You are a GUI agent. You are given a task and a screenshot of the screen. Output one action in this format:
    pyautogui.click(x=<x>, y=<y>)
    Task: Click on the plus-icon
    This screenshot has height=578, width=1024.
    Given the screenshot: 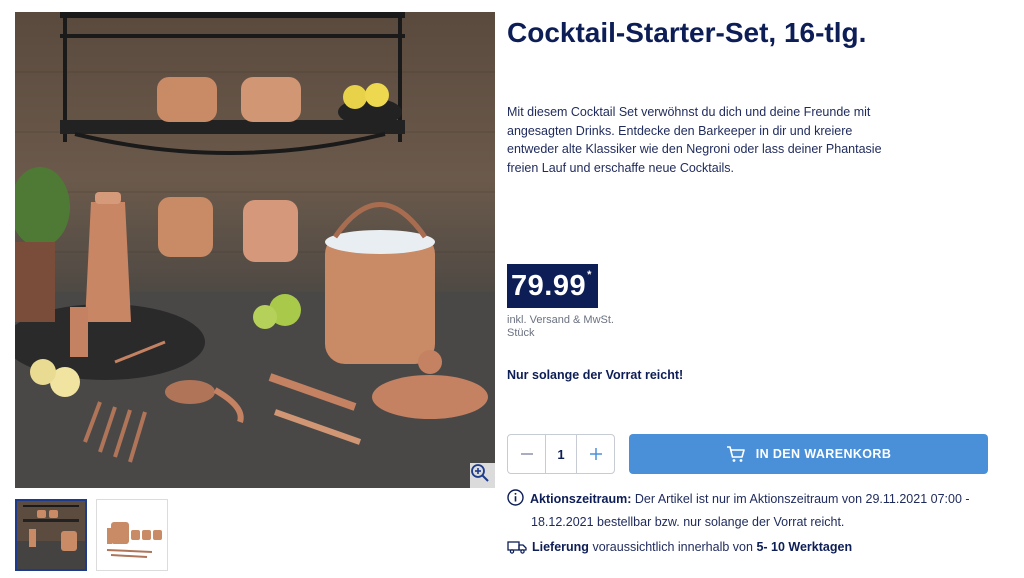 What is the action you would take?
    pyautogui.click(x=595, y=454)
    